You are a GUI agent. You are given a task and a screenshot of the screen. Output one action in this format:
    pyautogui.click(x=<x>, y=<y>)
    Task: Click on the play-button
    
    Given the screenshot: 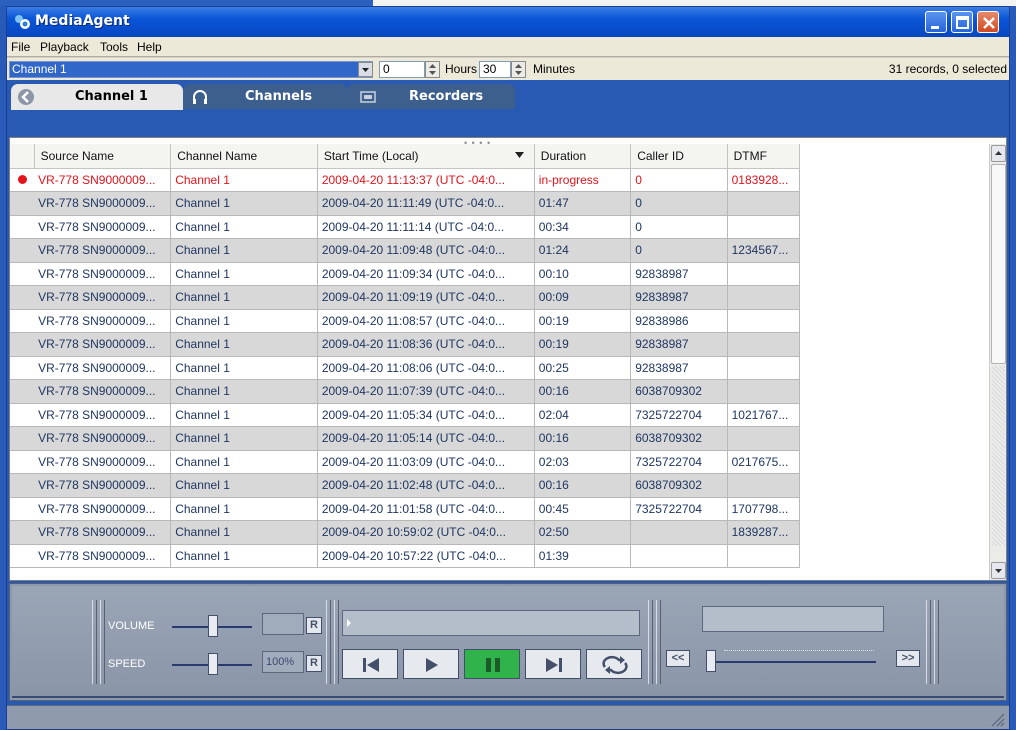 What is the action you would take?
    pyautogui.click(x=431, y=664)
    